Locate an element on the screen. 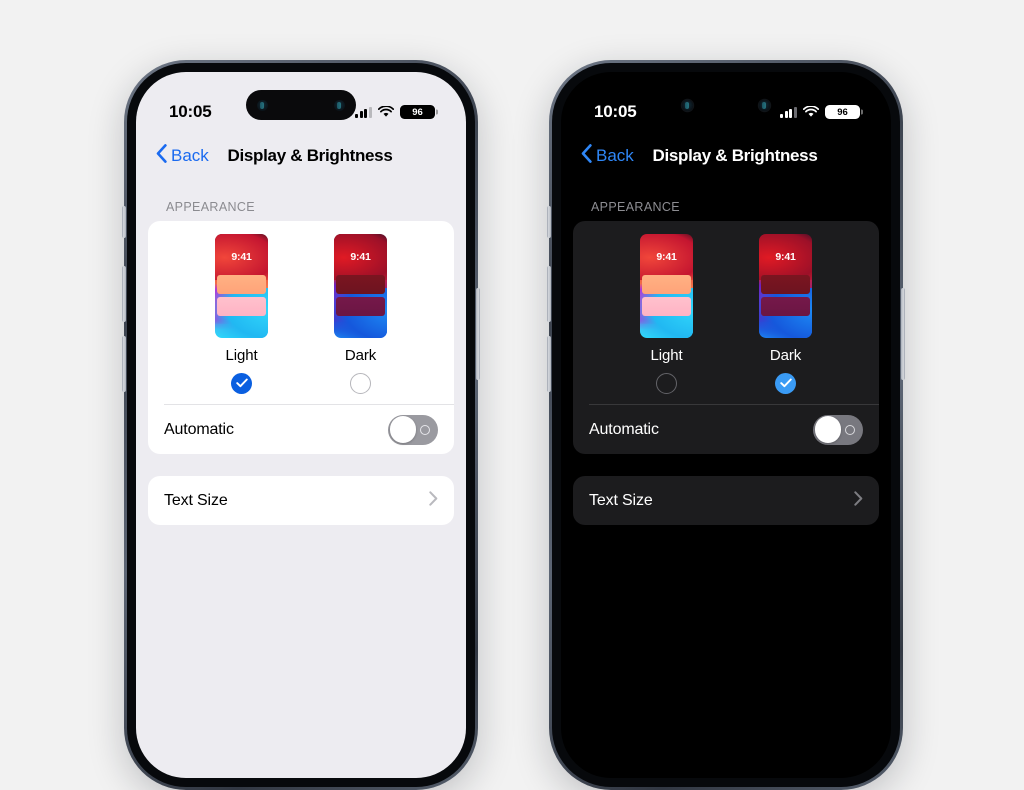 This screenshot has height=790, width=1024. navigation-bar-dark: Back Display & Brightness is located at coordinates (726, 156).